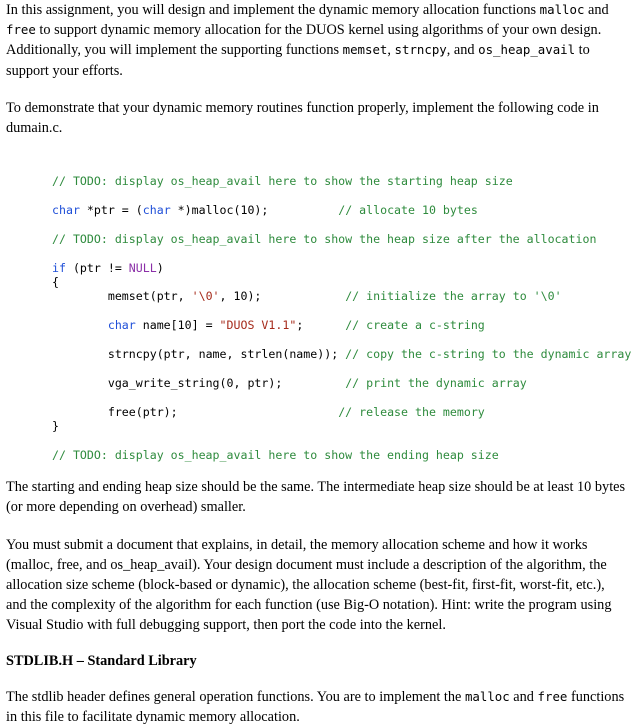 The image size is (636, 727). What do you see at coordinates (523, 696) in the screenshot?
I see `stdlib-text-segment-2: and` at bounding box center [523, 696].